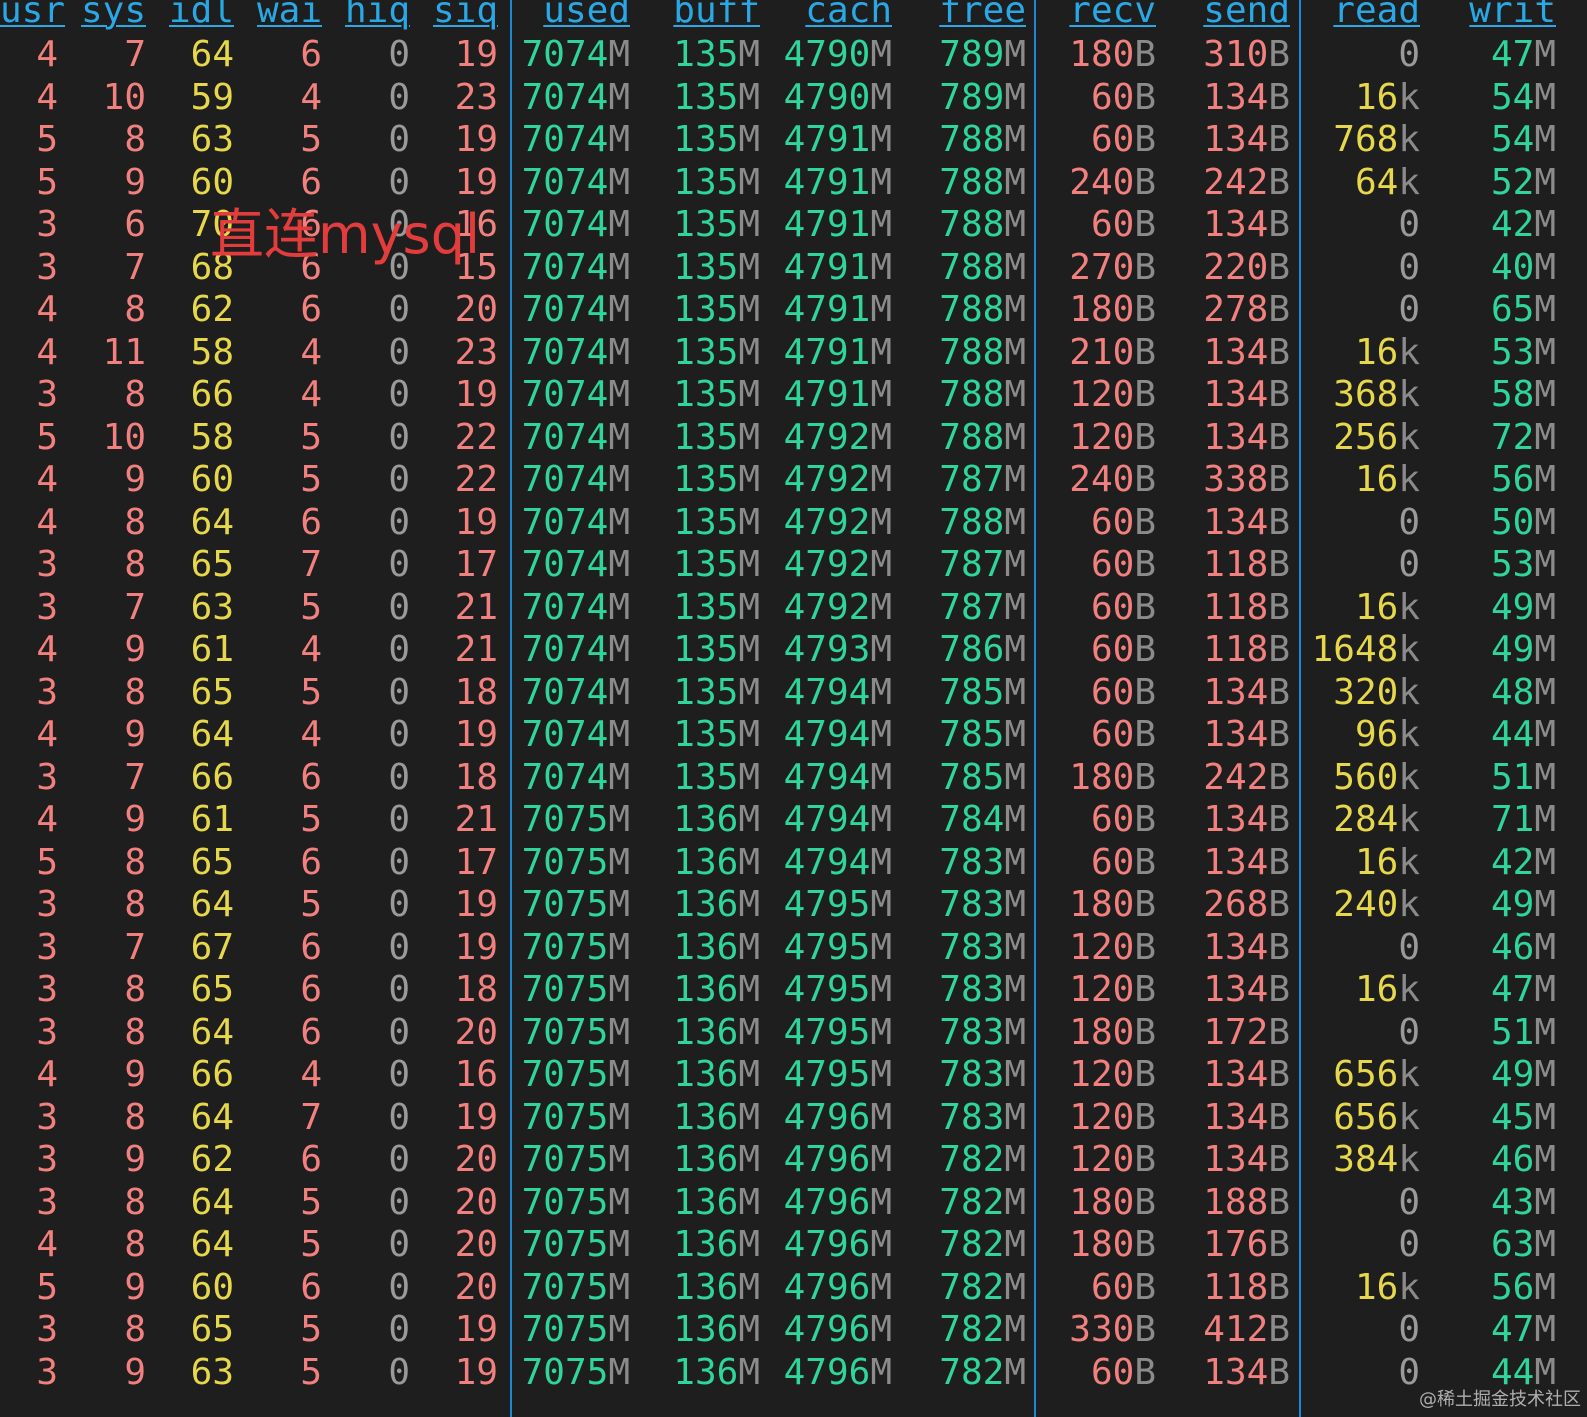  What do you see at coordinates (1387, 734) in the screenshot?
I see `cell-read: 96k` at bounding box center [1387, 734].